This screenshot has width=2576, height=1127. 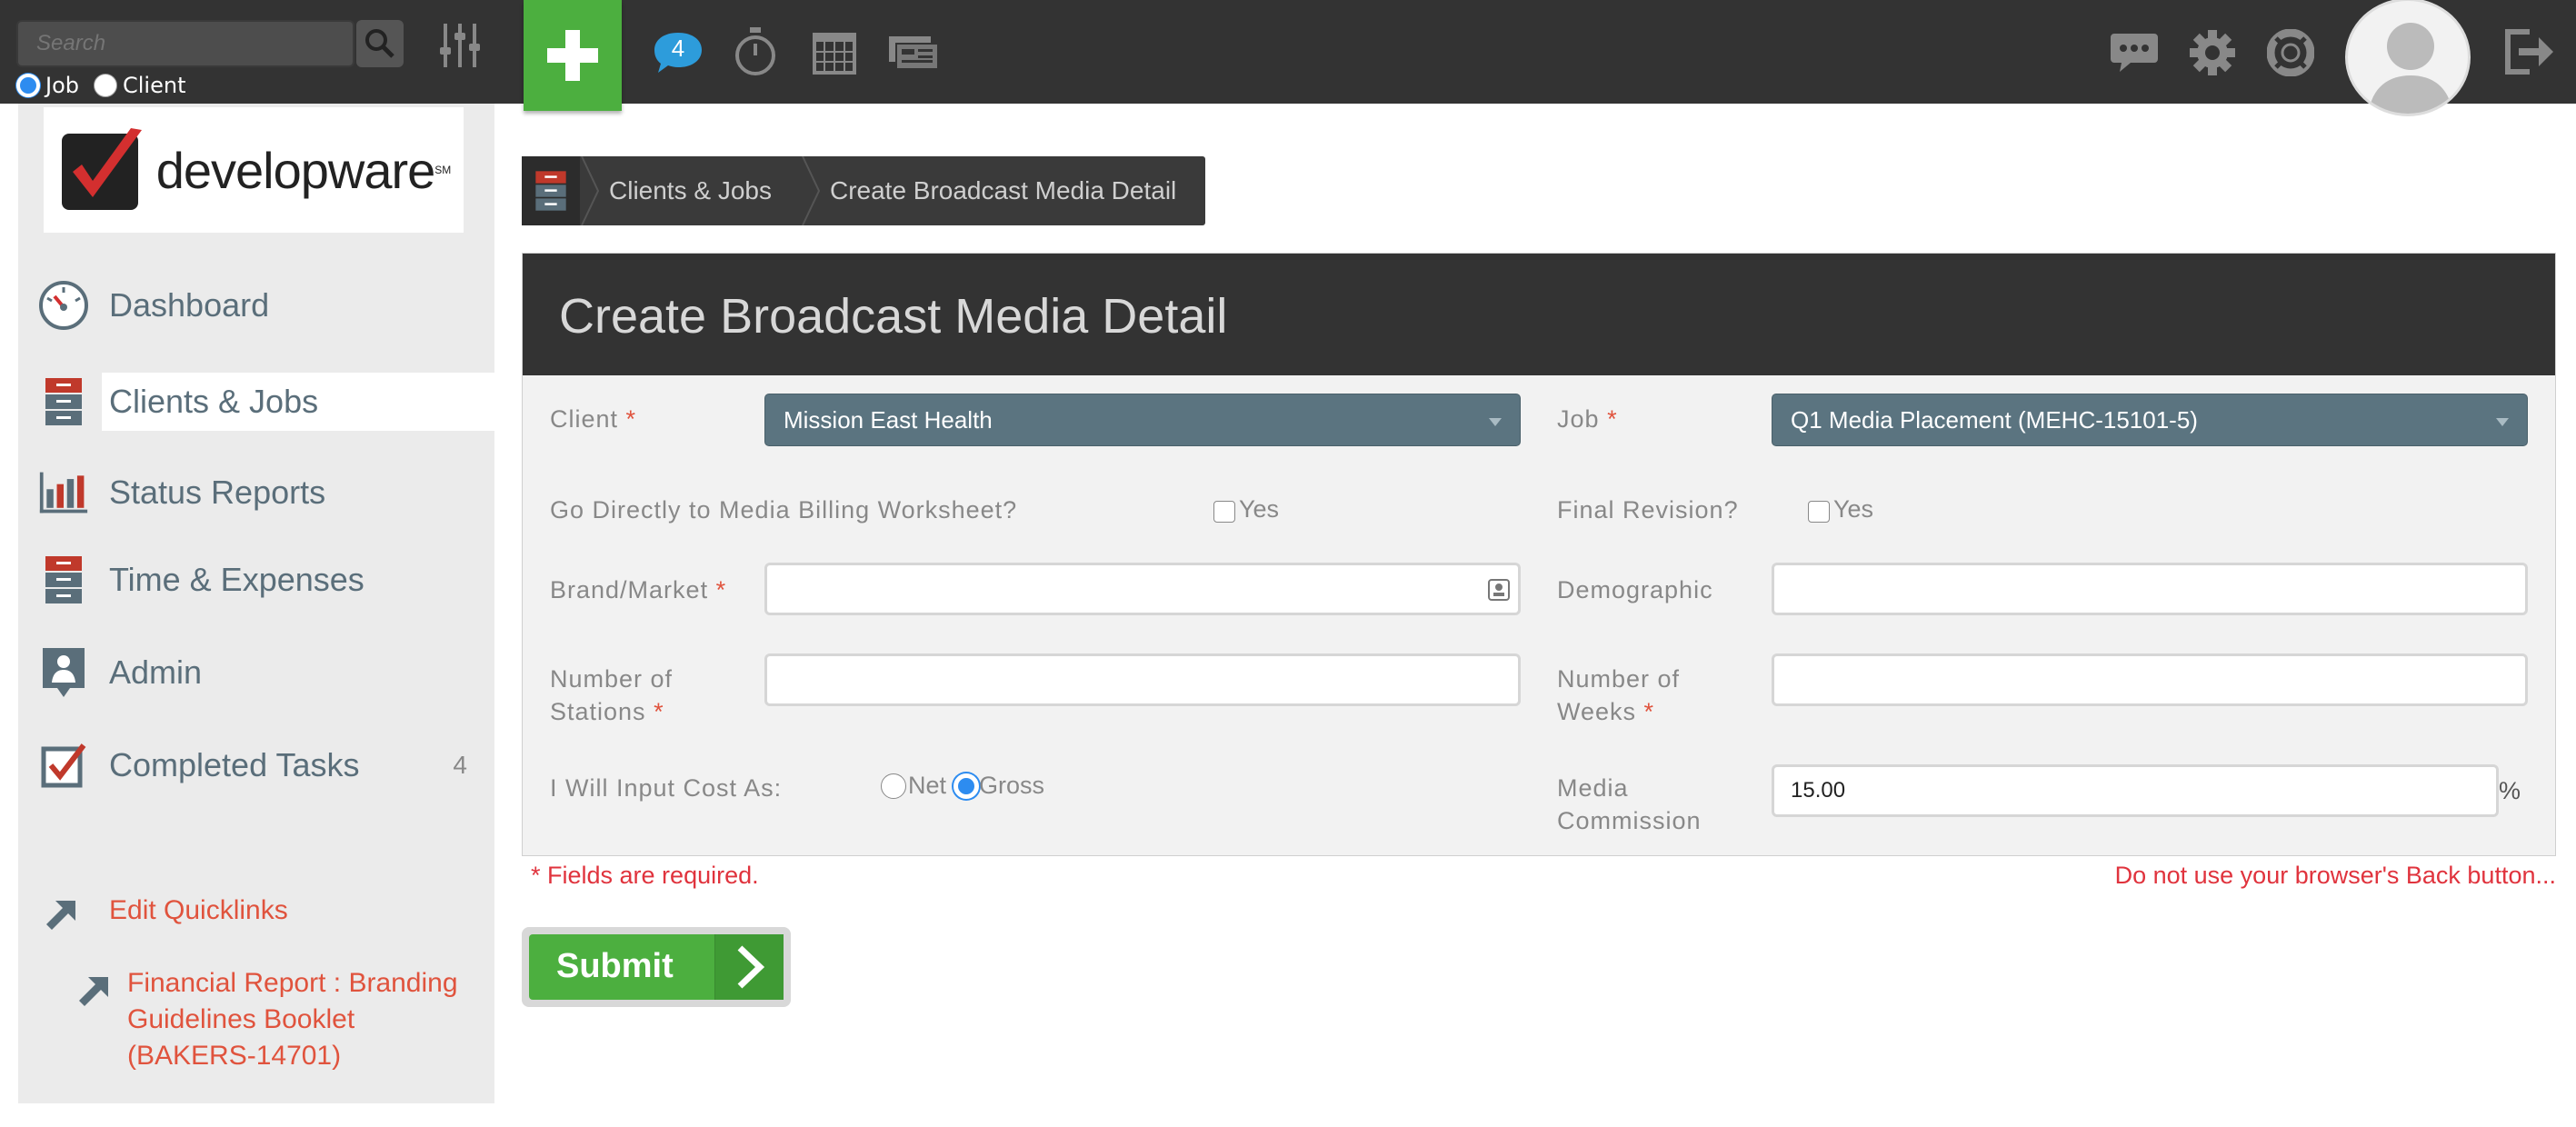 What do you see at coordinates (28, 85) in the screenshot?
I see `radio-job` at bounding box center [28, 85].